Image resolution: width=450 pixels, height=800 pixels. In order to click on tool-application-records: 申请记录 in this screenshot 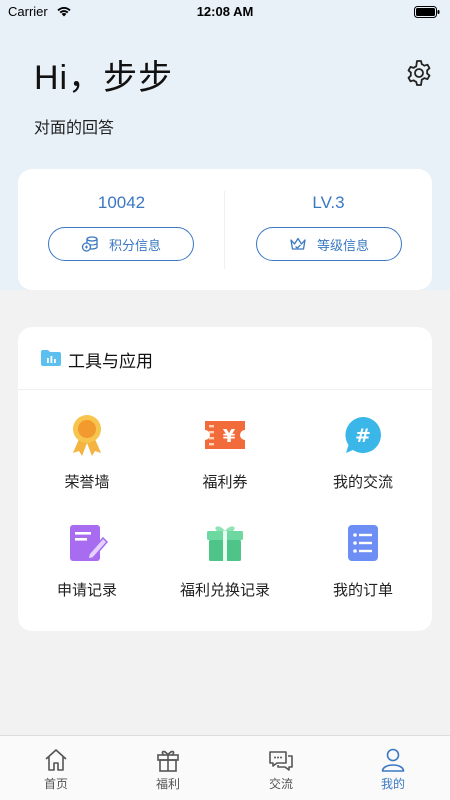, I will do `click(87, 571)`.